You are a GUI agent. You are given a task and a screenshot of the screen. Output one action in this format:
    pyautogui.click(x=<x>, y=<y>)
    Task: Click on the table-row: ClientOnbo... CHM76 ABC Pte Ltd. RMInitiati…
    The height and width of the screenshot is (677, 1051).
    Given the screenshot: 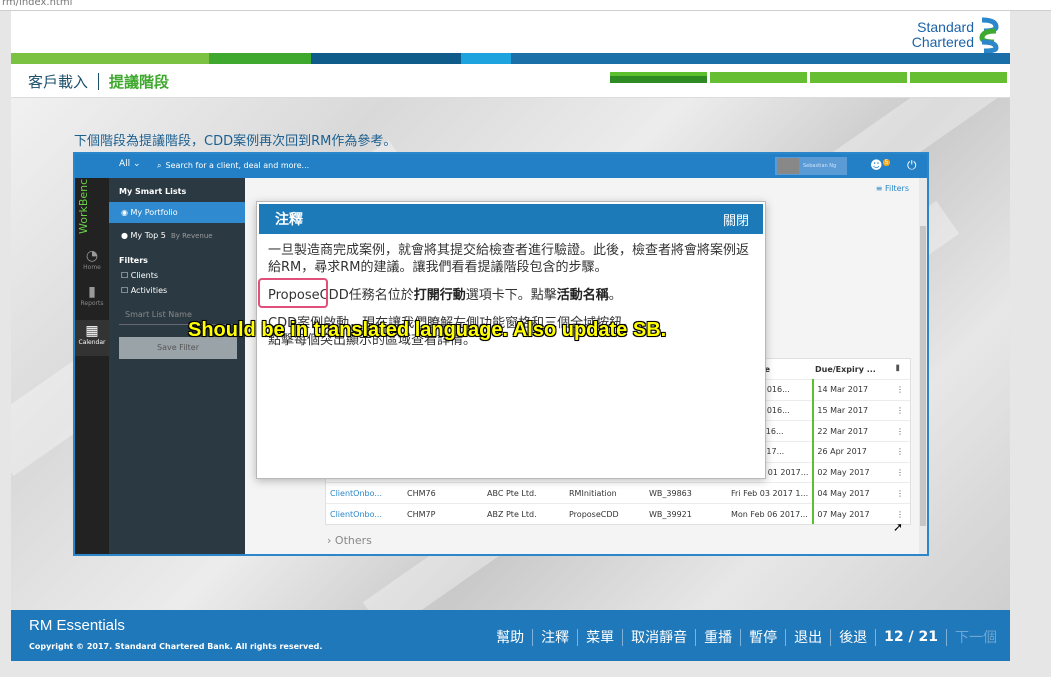 What is the action you would take?
    pyautogui.click(x=618, y=493)
    